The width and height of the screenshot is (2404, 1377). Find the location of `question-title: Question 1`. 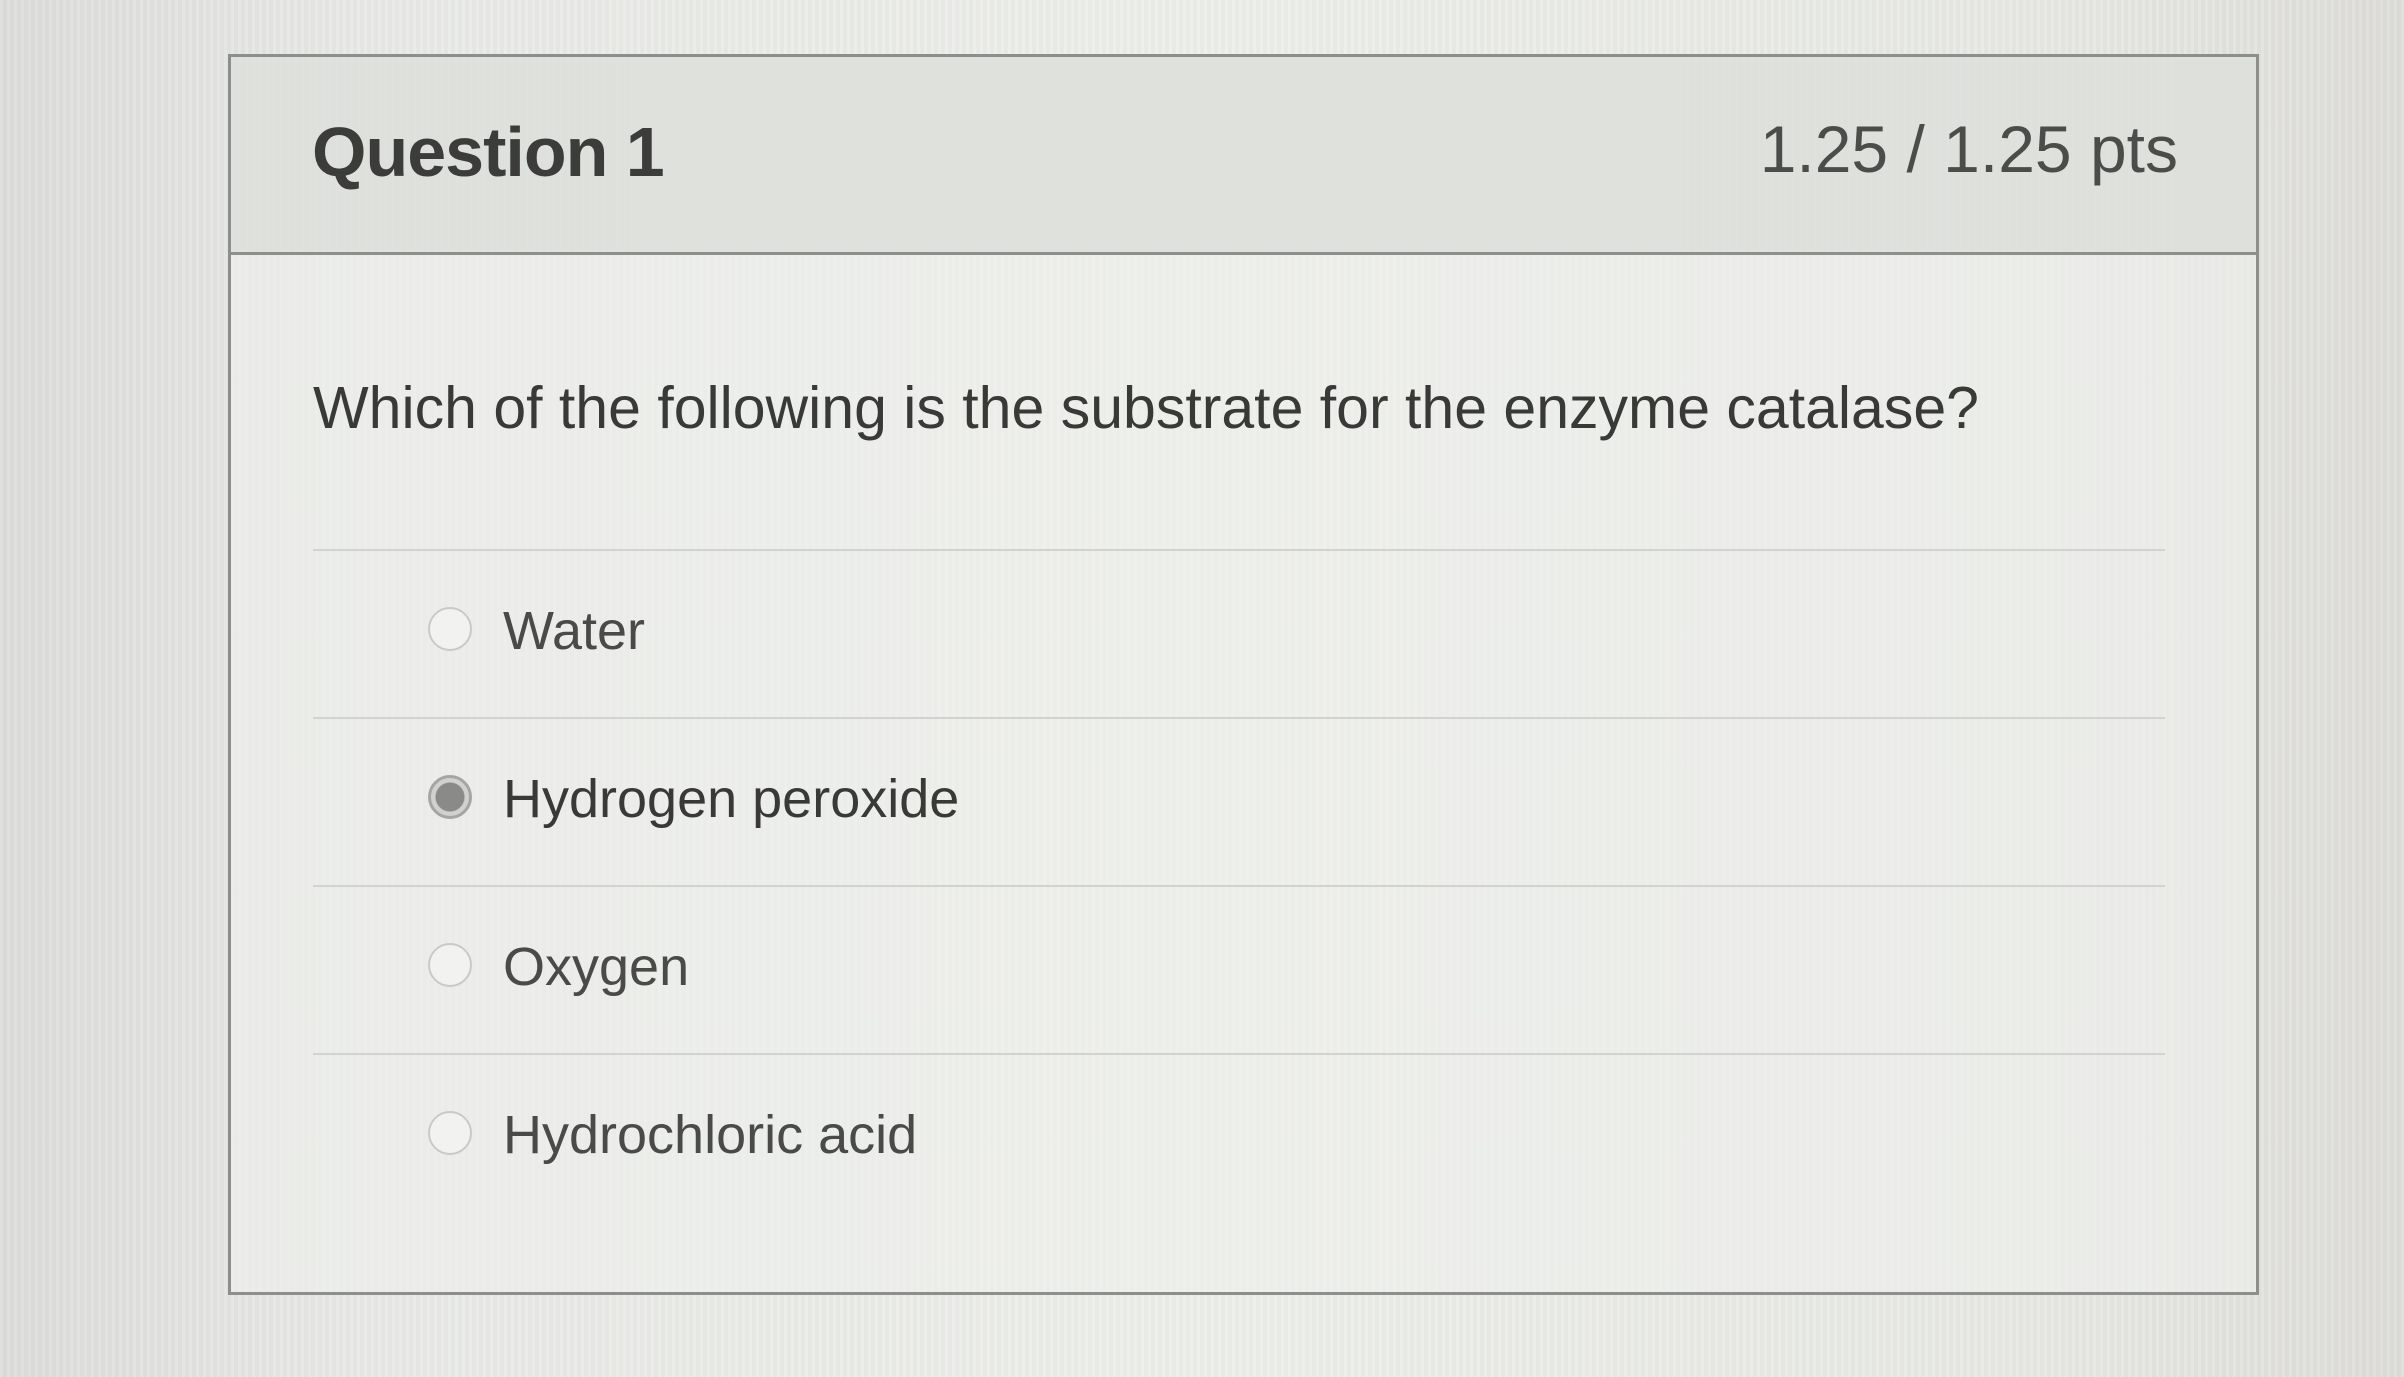

question-title: Question 1 is located at coordinates (488, 152).